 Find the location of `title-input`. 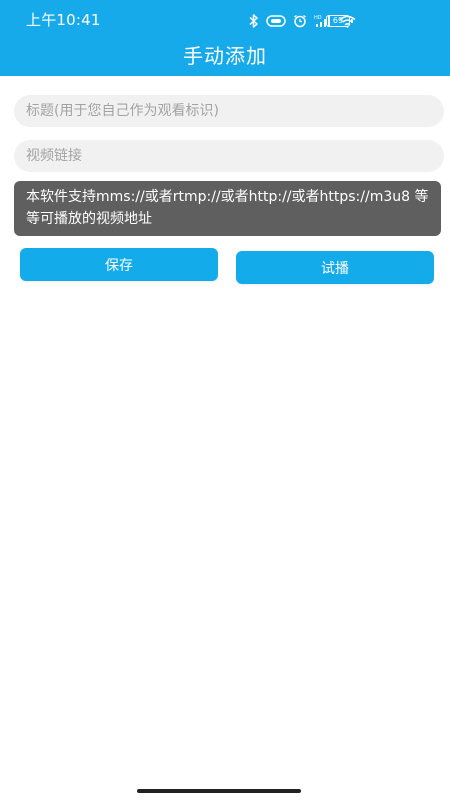

title-input is located at coordinates (229, 111).